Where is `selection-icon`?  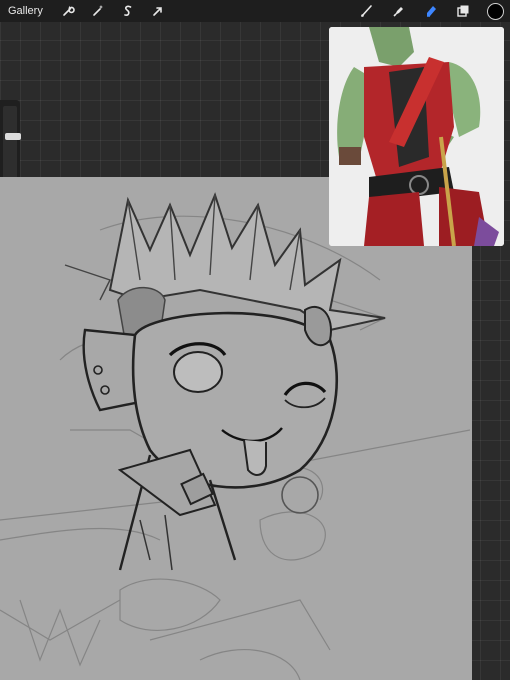 selection-icon is located at coordinates (128, 11).